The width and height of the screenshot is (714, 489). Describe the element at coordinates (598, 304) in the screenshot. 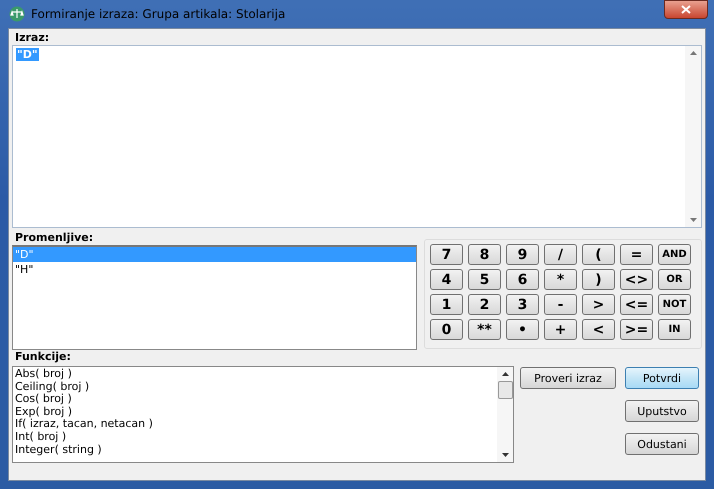

I see `key-button: >` at that location.